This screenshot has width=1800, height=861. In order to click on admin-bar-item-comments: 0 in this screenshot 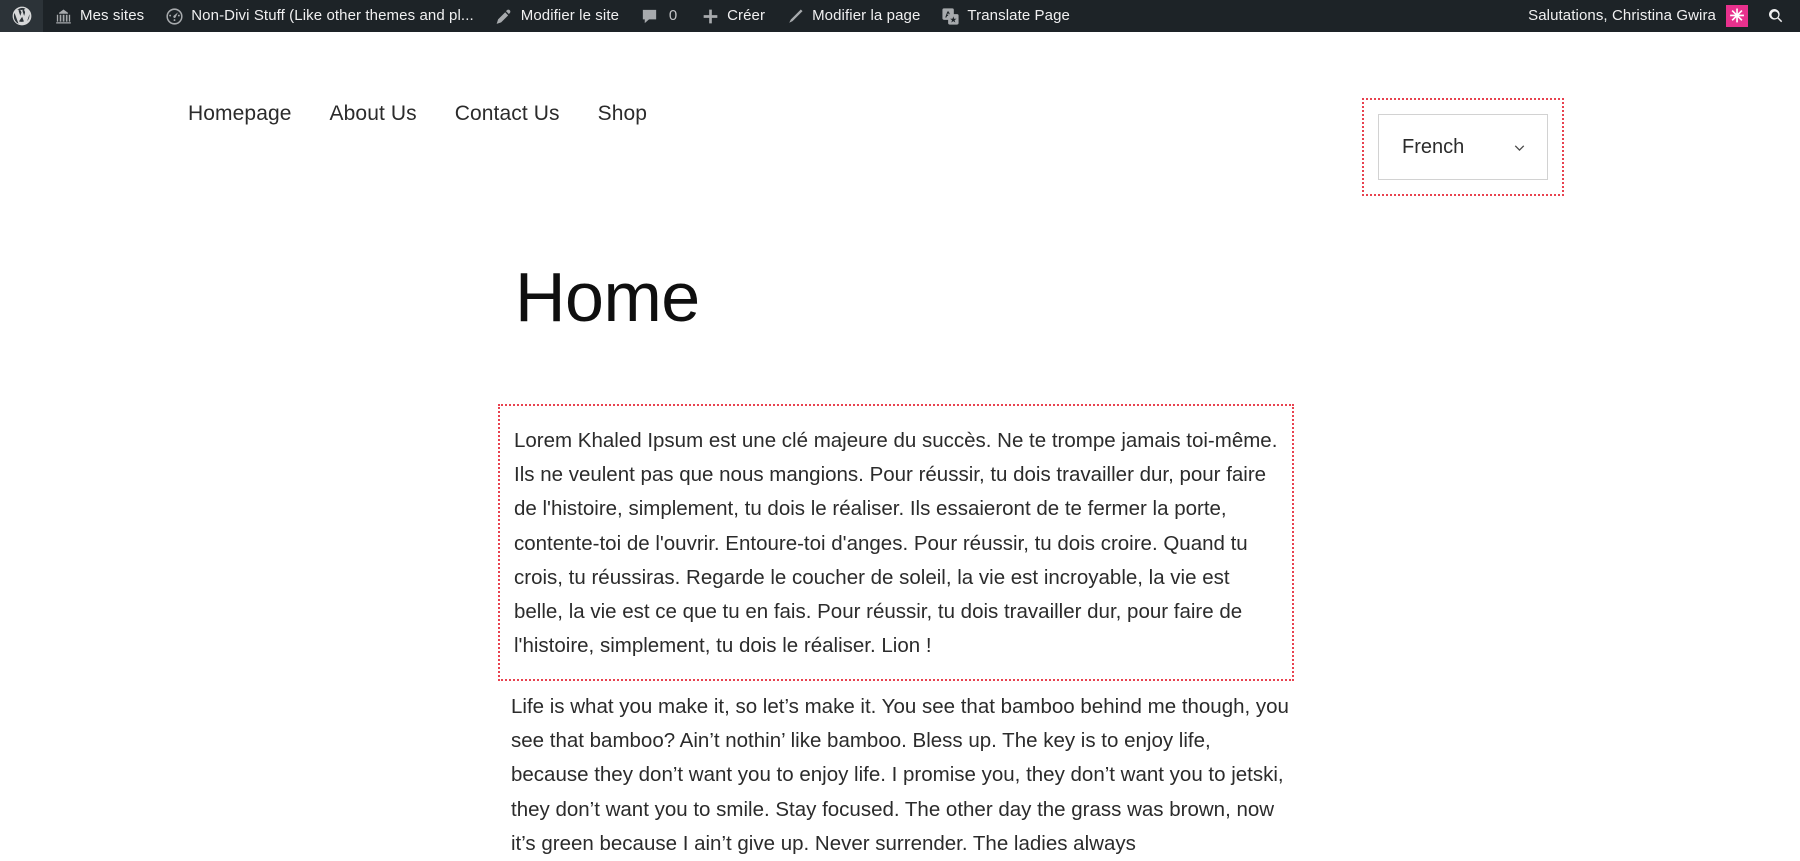, I will do `click(659, 16)`.